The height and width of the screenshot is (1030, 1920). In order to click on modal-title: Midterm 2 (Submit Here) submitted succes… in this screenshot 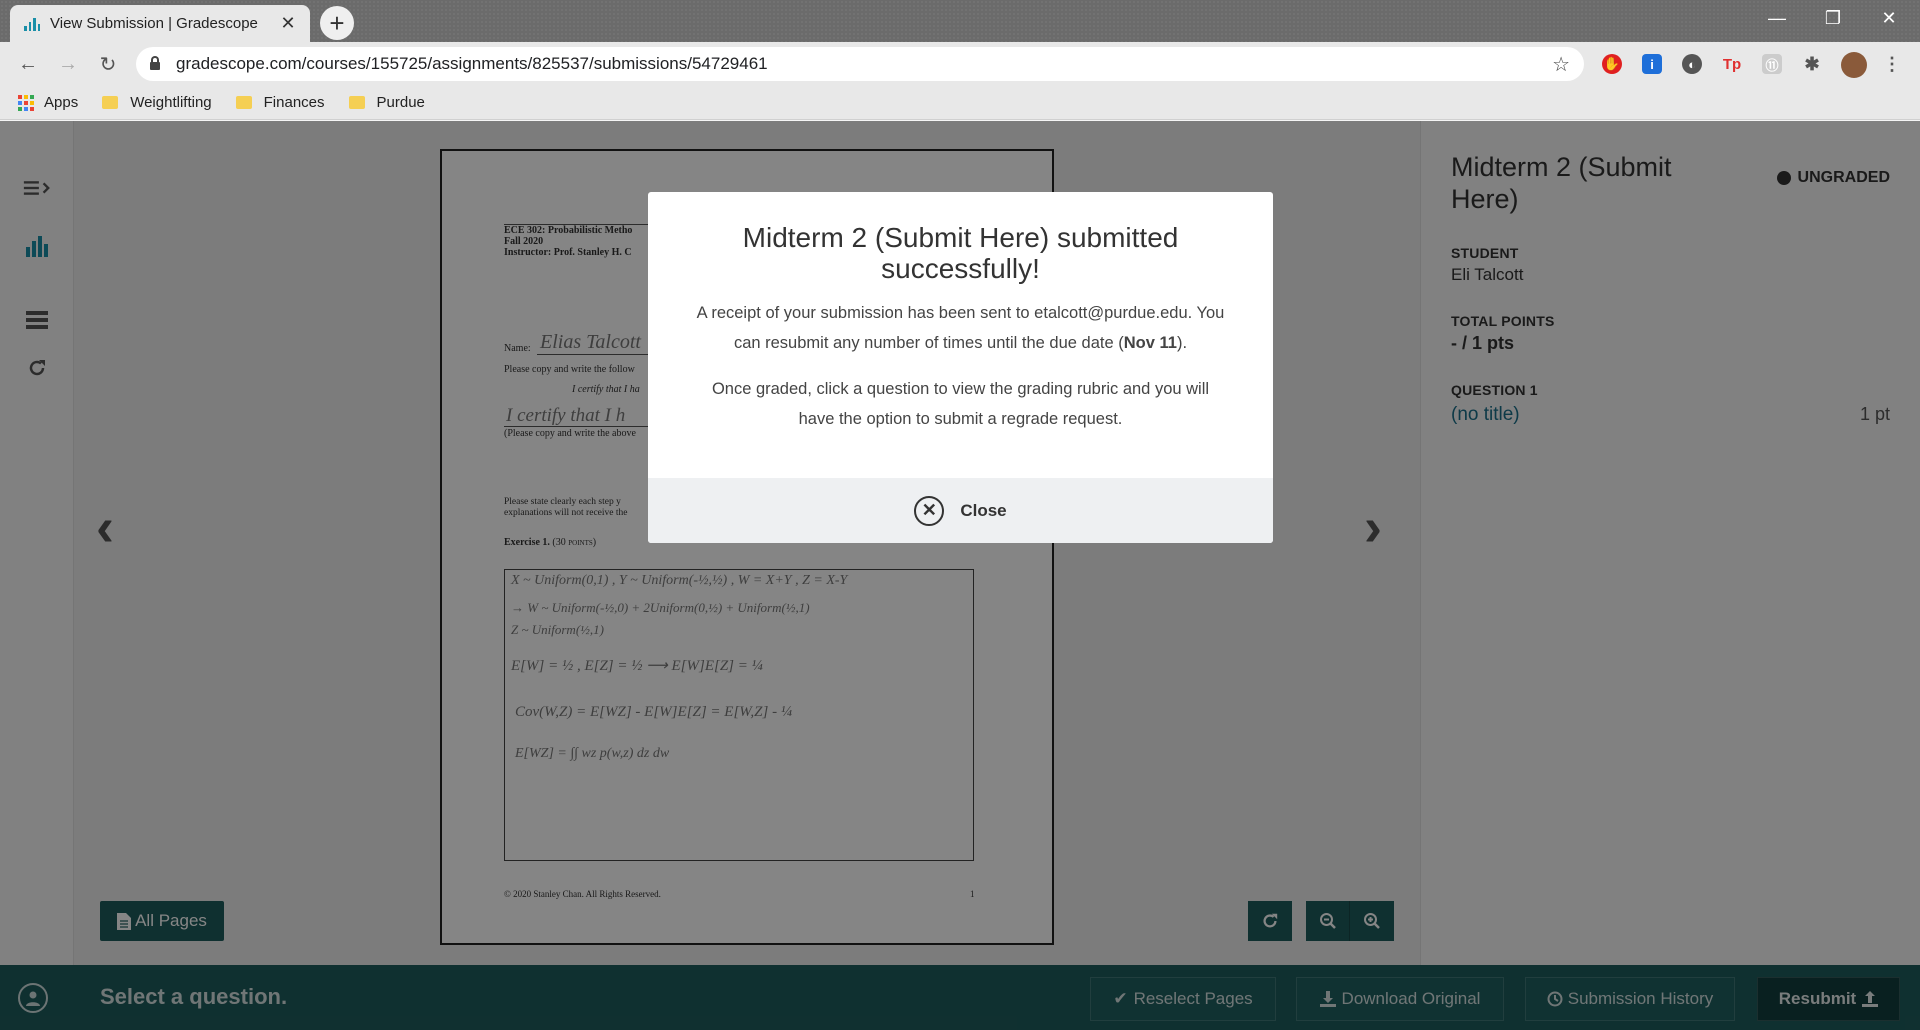, I will do `click(960, 253)`.